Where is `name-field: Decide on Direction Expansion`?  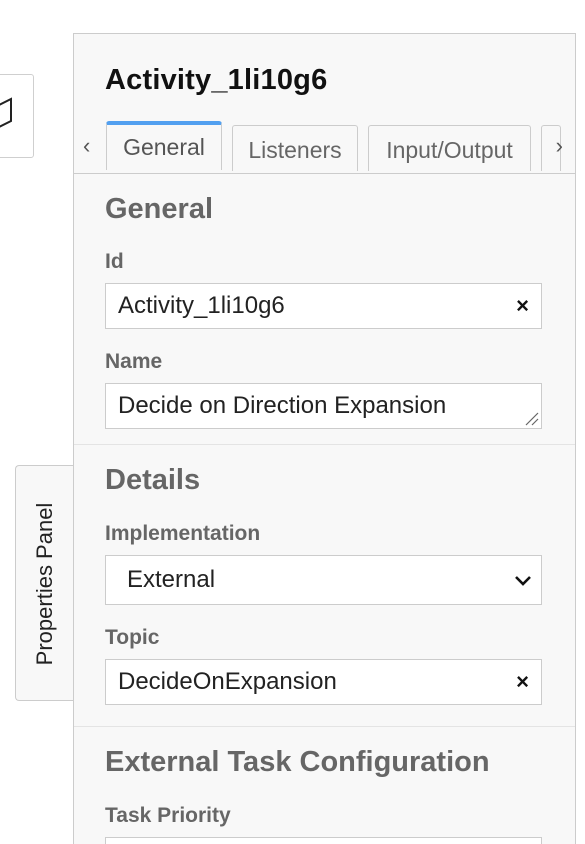 name-field: Decide on Direction Expansion is located at coordinates (323, 406).